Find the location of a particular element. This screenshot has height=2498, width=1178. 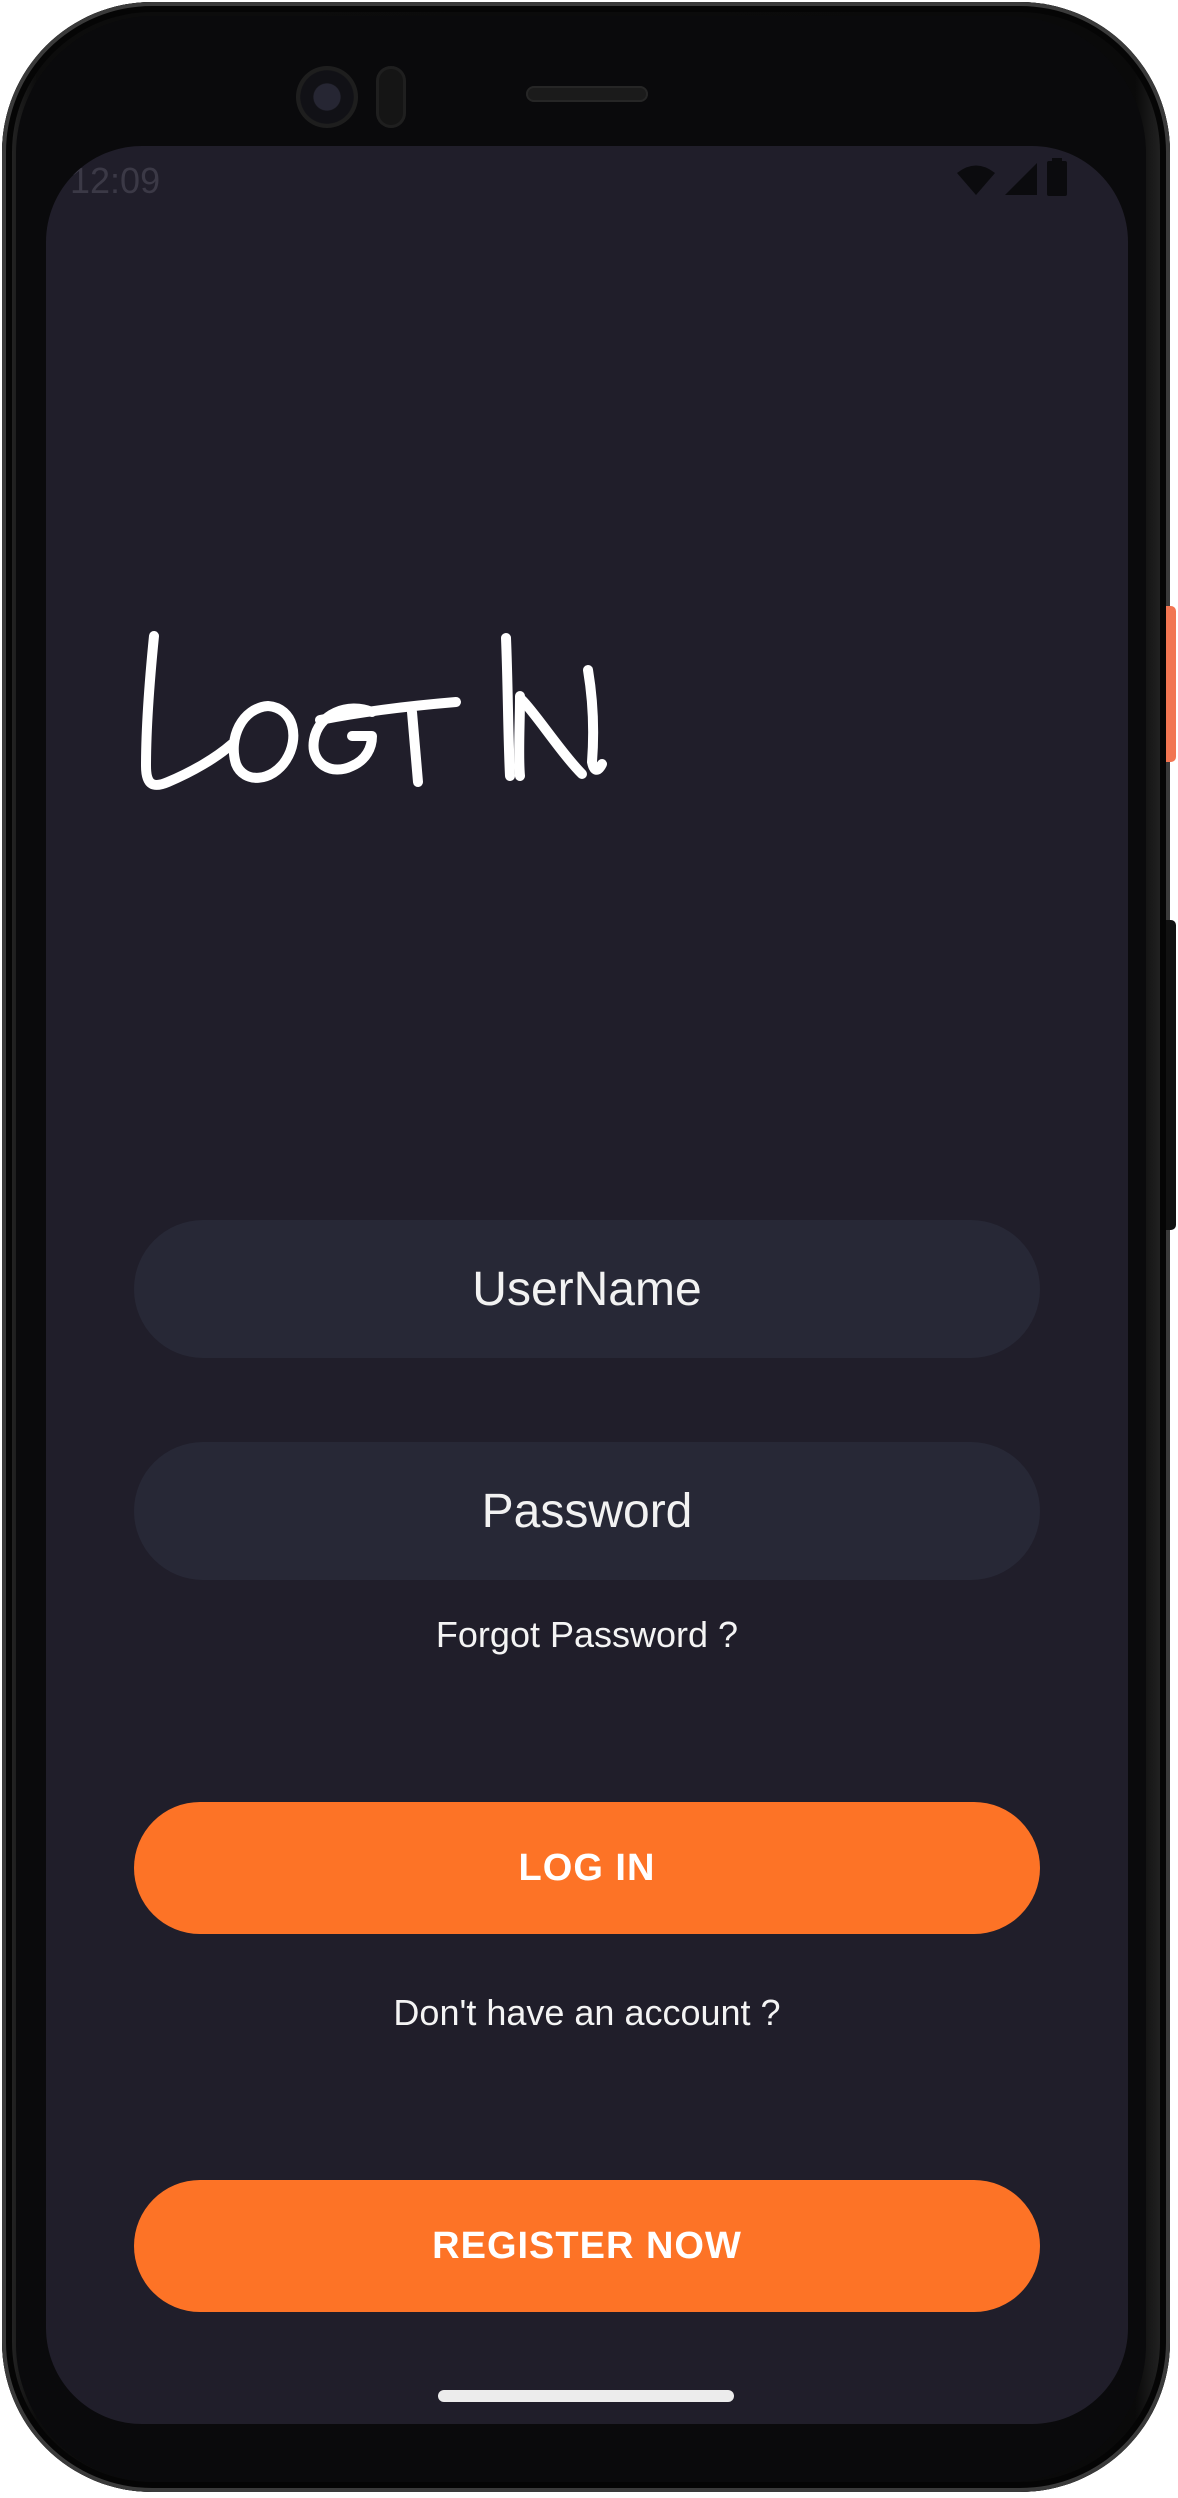

home-indicator is located at coordinates (586, 2396).